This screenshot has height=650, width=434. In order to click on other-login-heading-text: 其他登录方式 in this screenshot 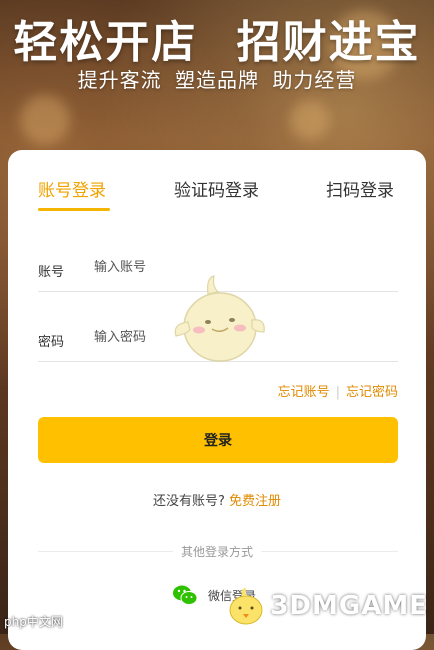, I will do `click(216, 552)`.